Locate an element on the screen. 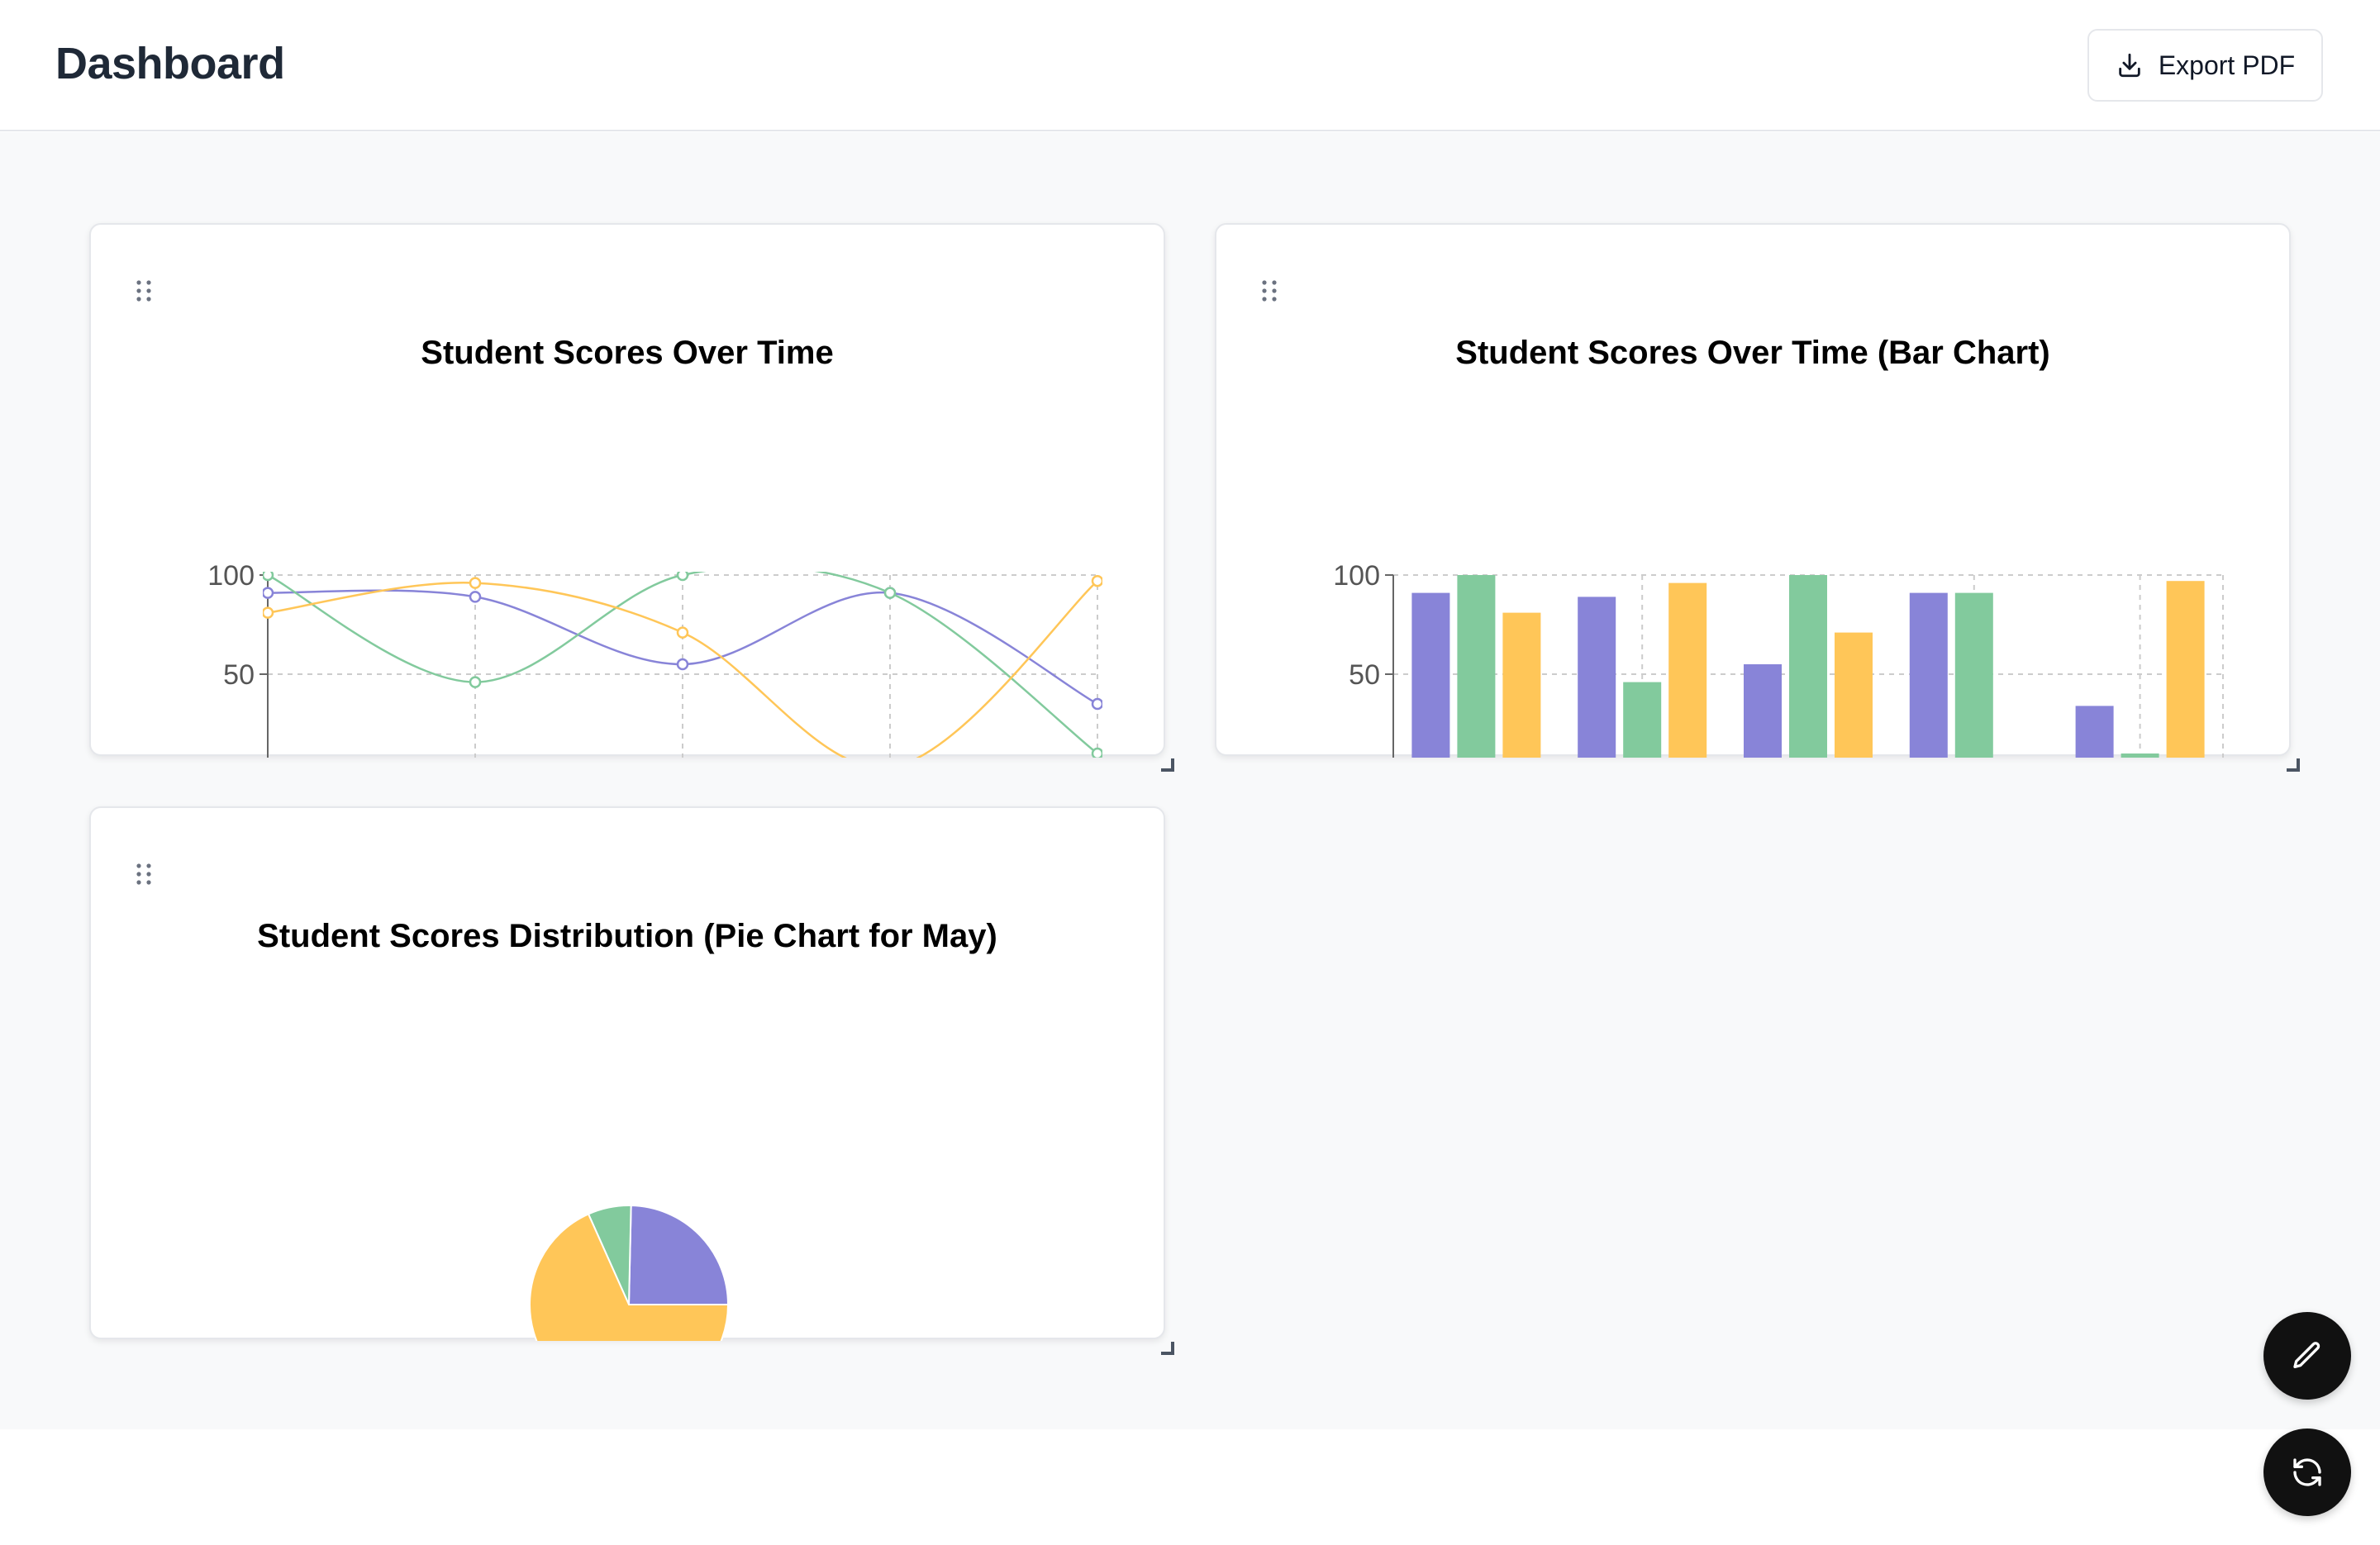  top-bar: Dashboard Export PDF is located at coordinates (1190, 65).